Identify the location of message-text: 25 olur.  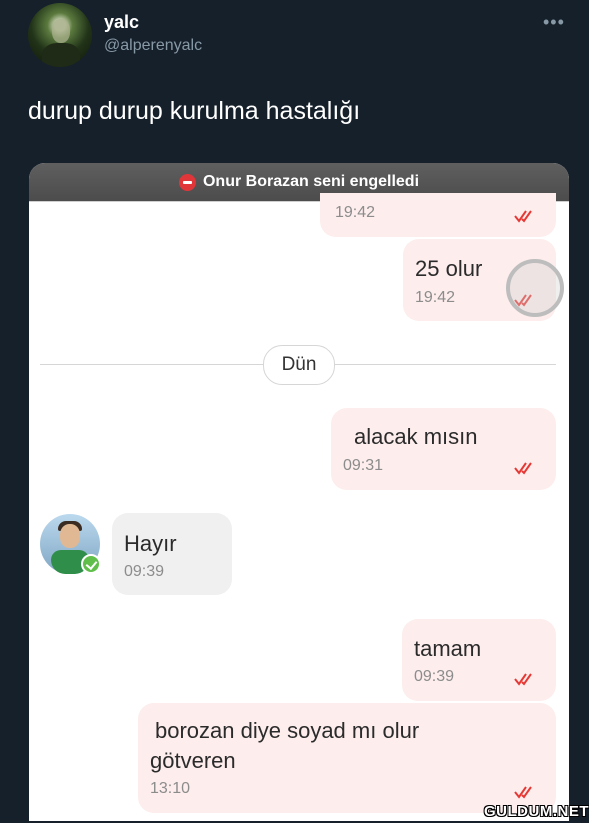
(449, 268).